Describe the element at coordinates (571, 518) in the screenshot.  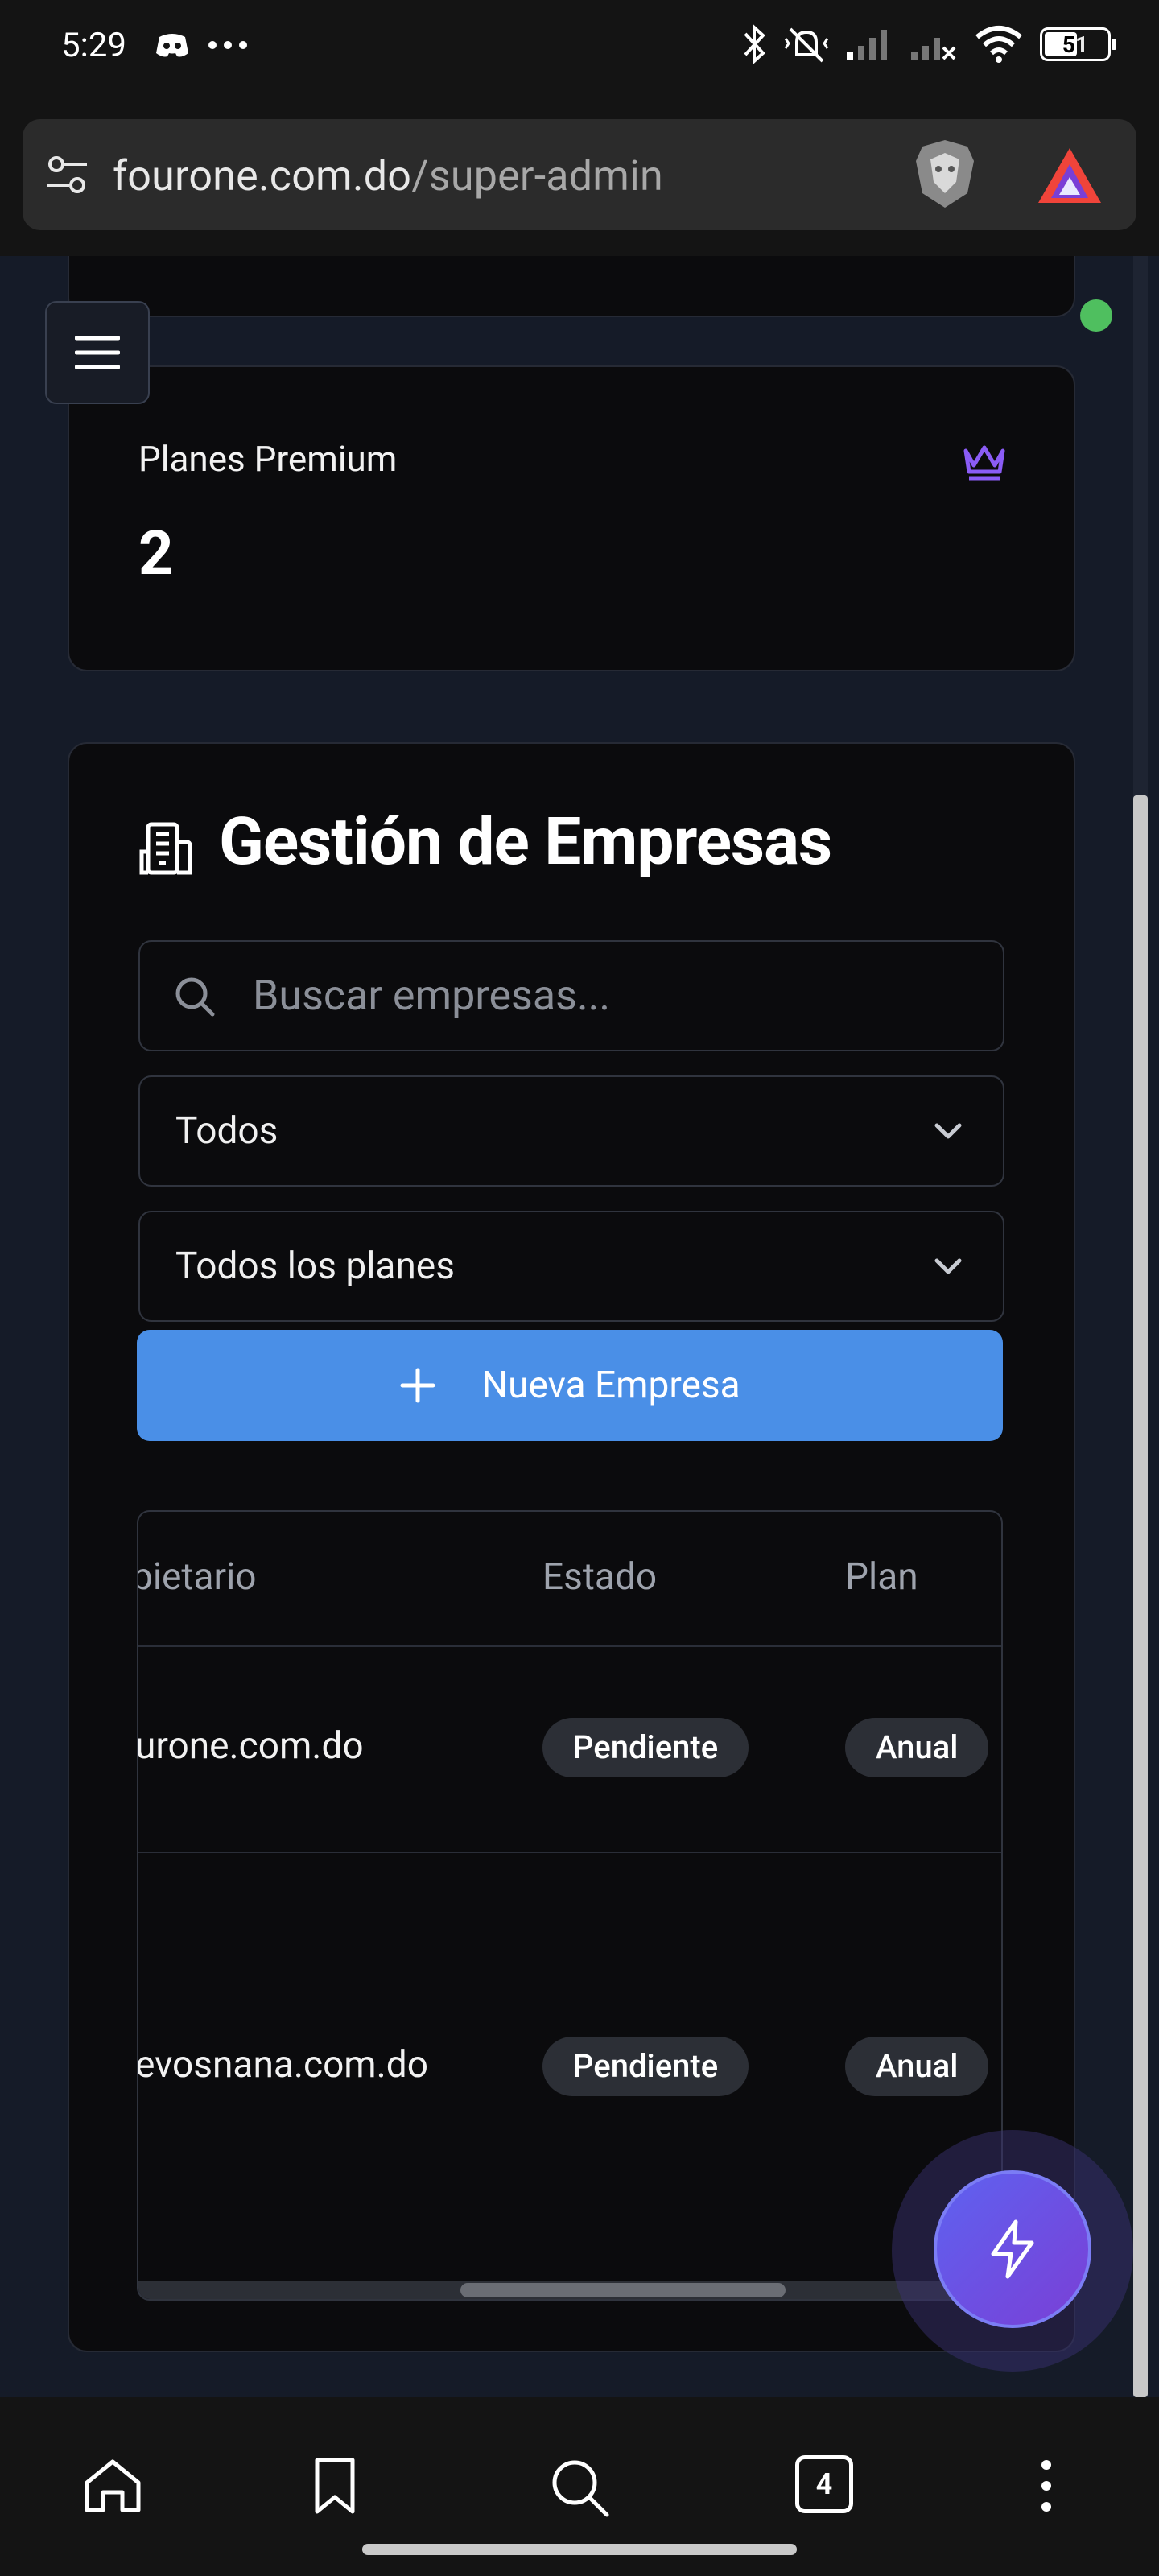
I see `premium-plans-card: Planes Premium 2` at that location.